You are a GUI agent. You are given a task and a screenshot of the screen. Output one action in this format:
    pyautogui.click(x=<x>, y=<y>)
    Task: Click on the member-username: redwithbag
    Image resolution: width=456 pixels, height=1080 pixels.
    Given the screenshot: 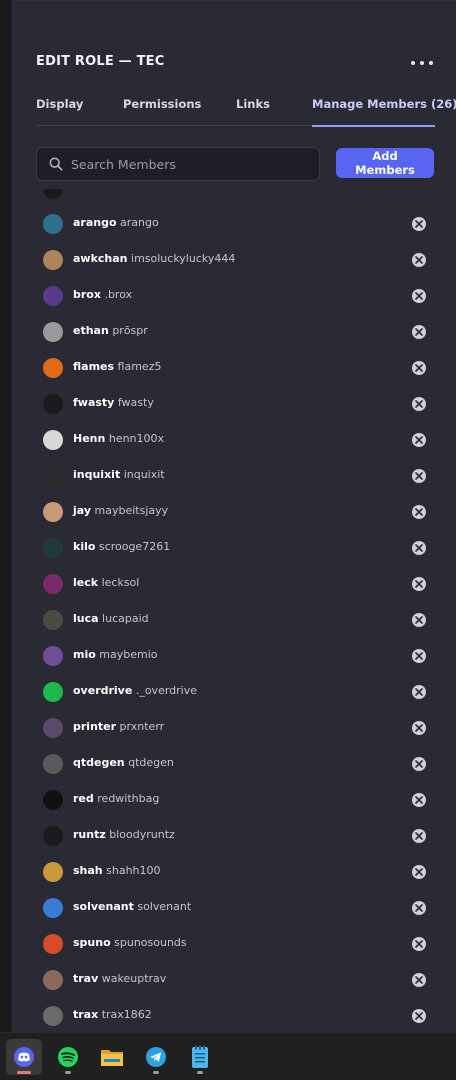 What is the action you would take?
    pyautogui.click(x=128, y=798)
    